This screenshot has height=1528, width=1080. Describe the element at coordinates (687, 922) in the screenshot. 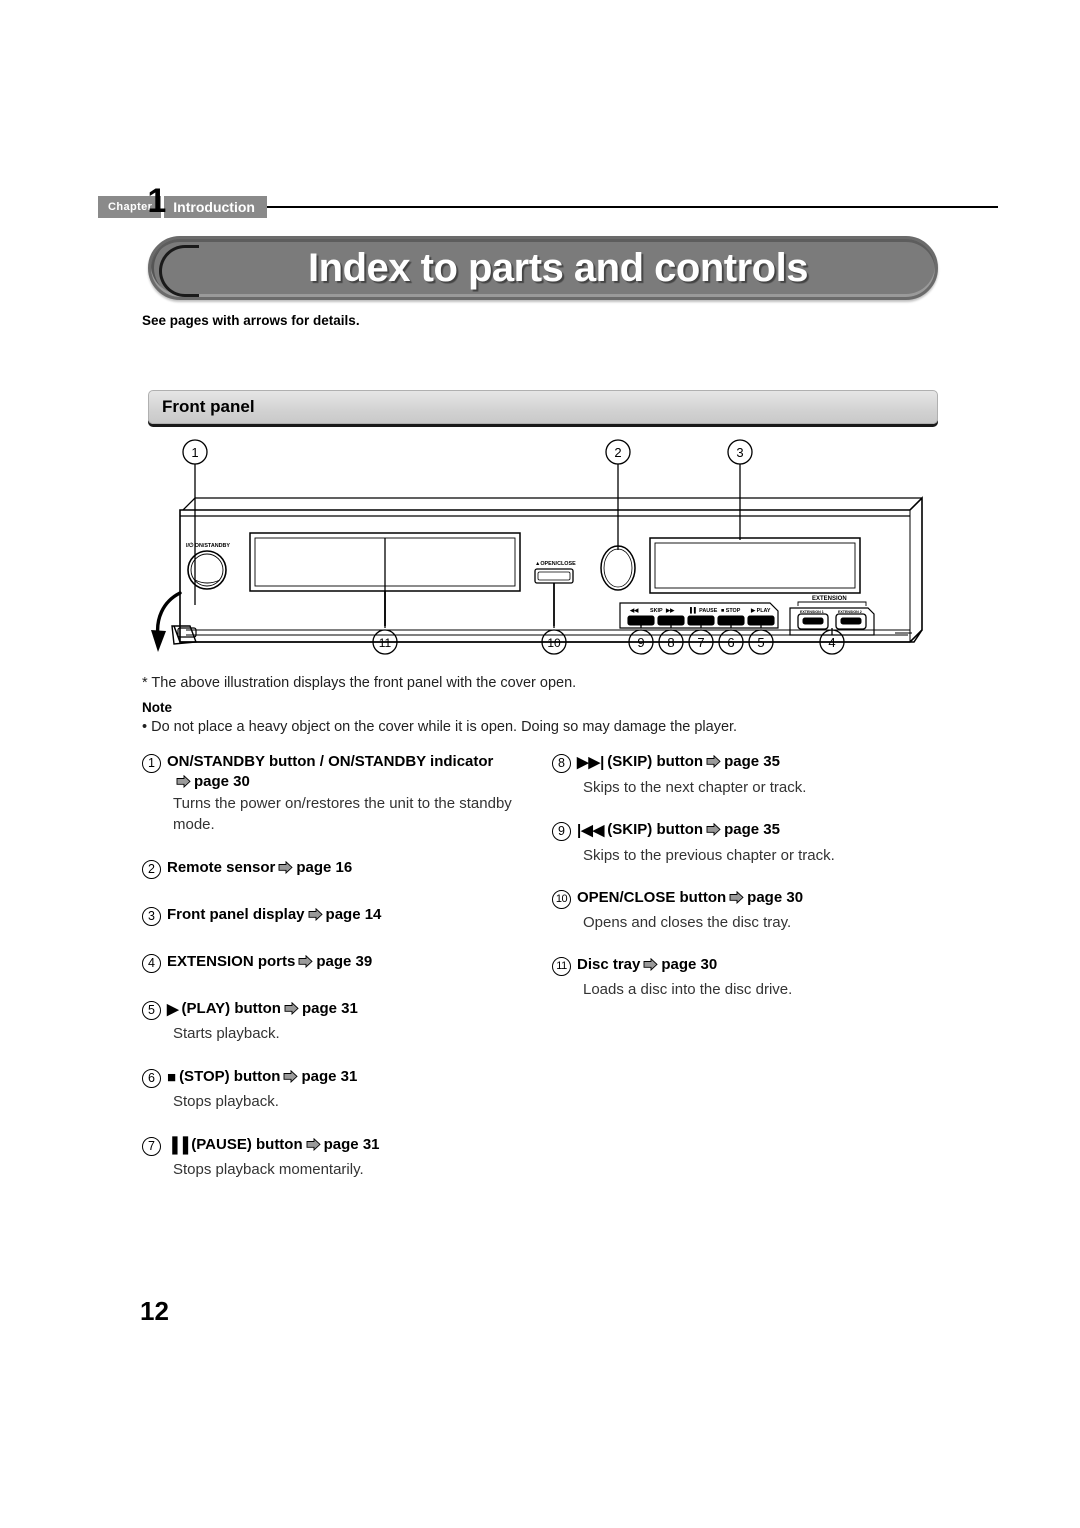

I see `legend-item-description: Opens and closes the disc tray.` at that location.